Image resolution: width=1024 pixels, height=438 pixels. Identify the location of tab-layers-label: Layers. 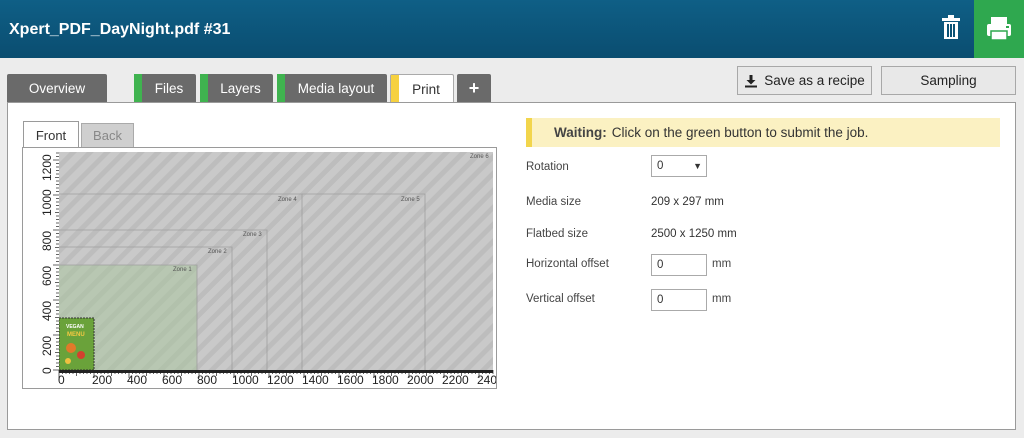
(240, 88).